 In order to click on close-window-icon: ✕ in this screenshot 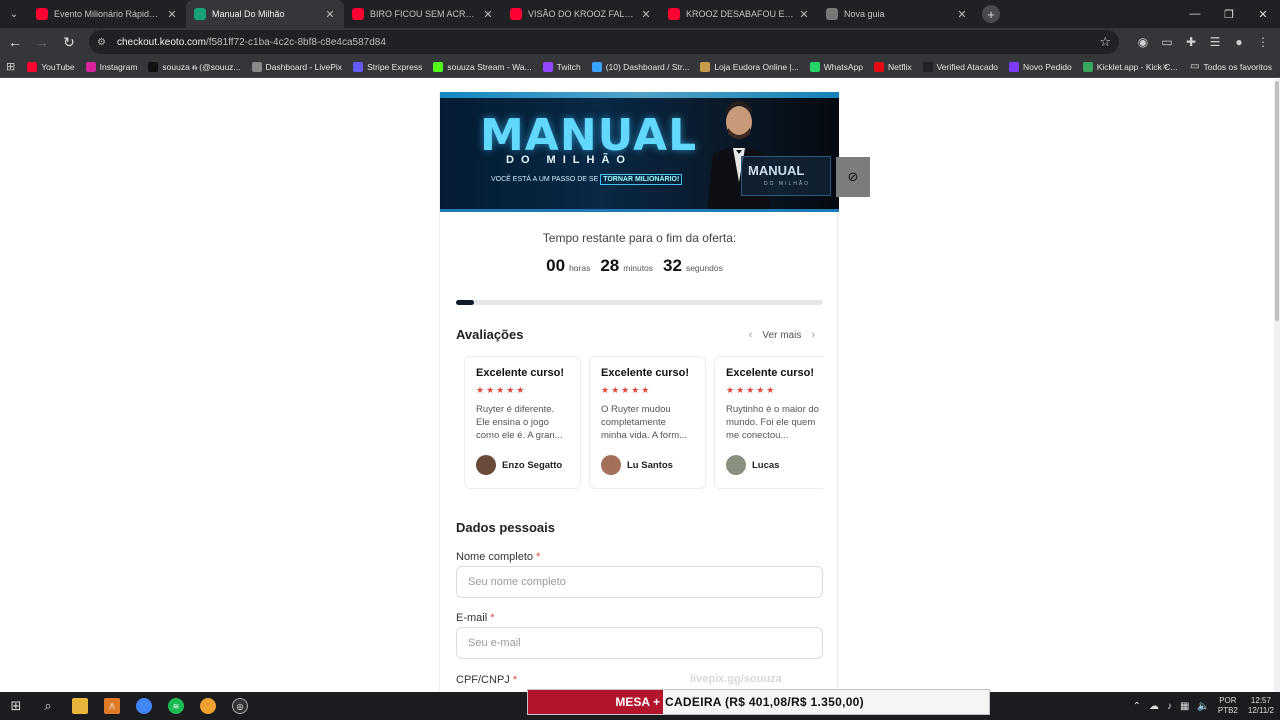, I will do `click(1263, 14)`.